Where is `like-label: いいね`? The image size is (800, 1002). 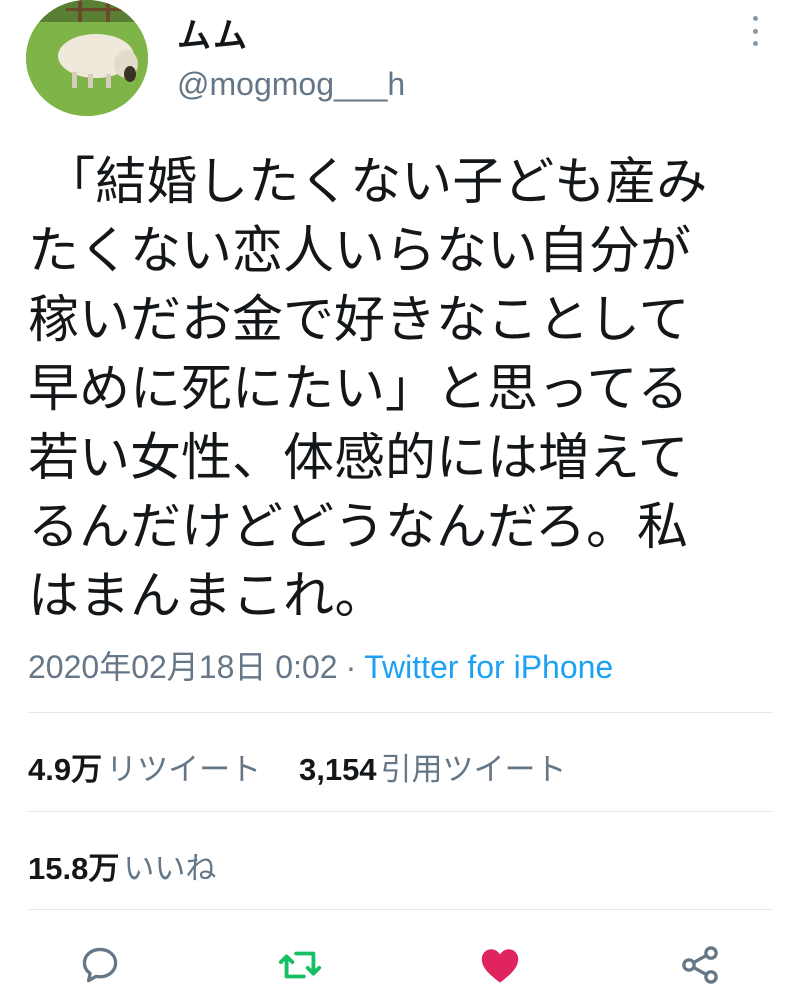 like-label: いいね is located at coordinates (170, 869).